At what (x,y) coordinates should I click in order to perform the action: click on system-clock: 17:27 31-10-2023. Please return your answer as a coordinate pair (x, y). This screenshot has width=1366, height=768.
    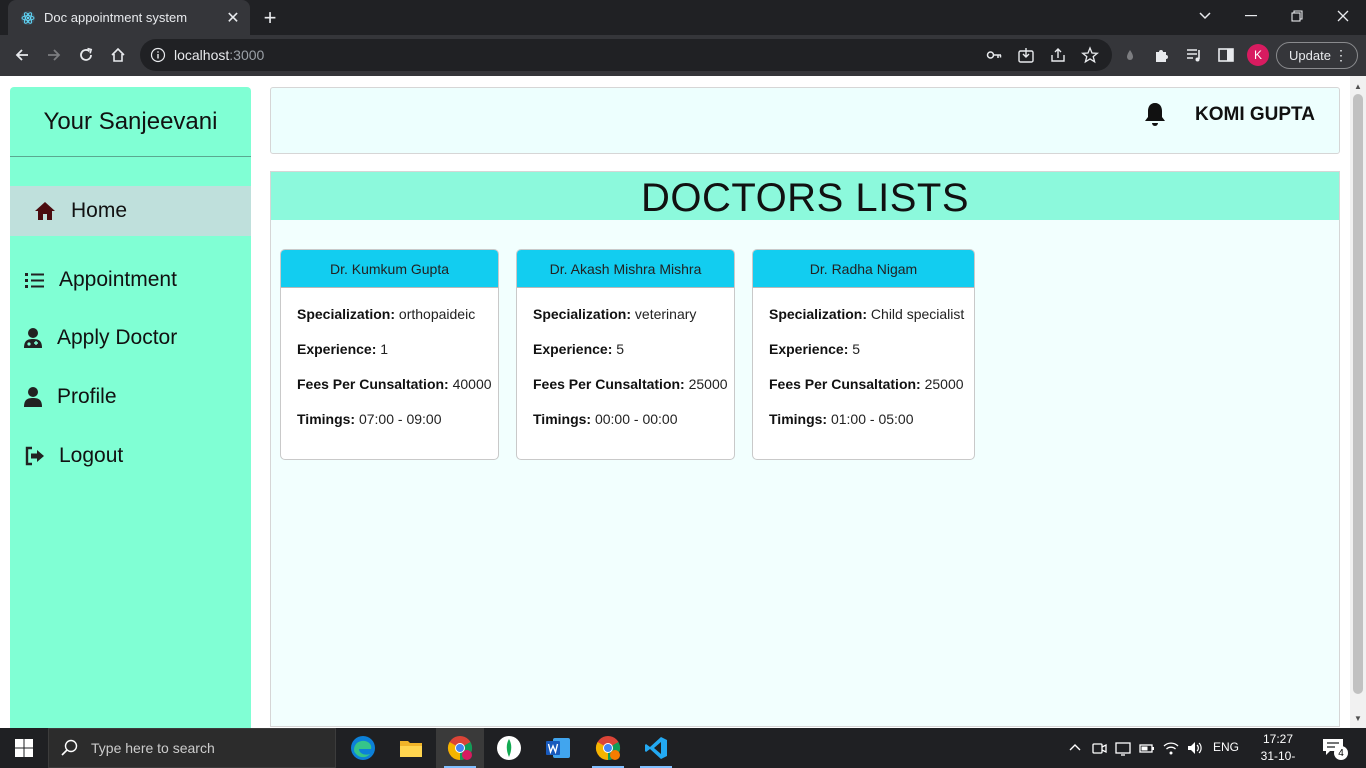
    Looking at the image, I should click on (1278, 749).